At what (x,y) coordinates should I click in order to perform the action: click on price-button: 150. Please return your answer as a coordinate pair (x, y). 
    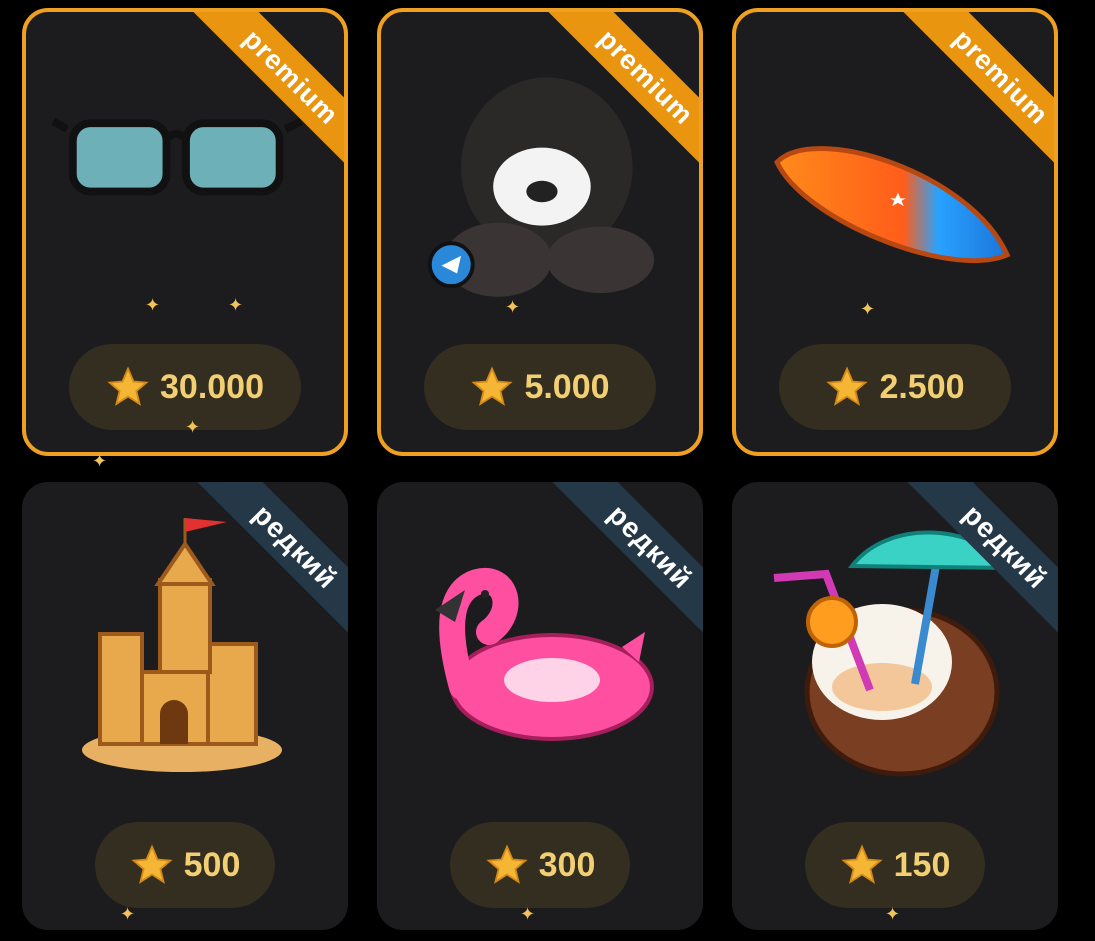
    Looking at the image, I should click on (895, 865).